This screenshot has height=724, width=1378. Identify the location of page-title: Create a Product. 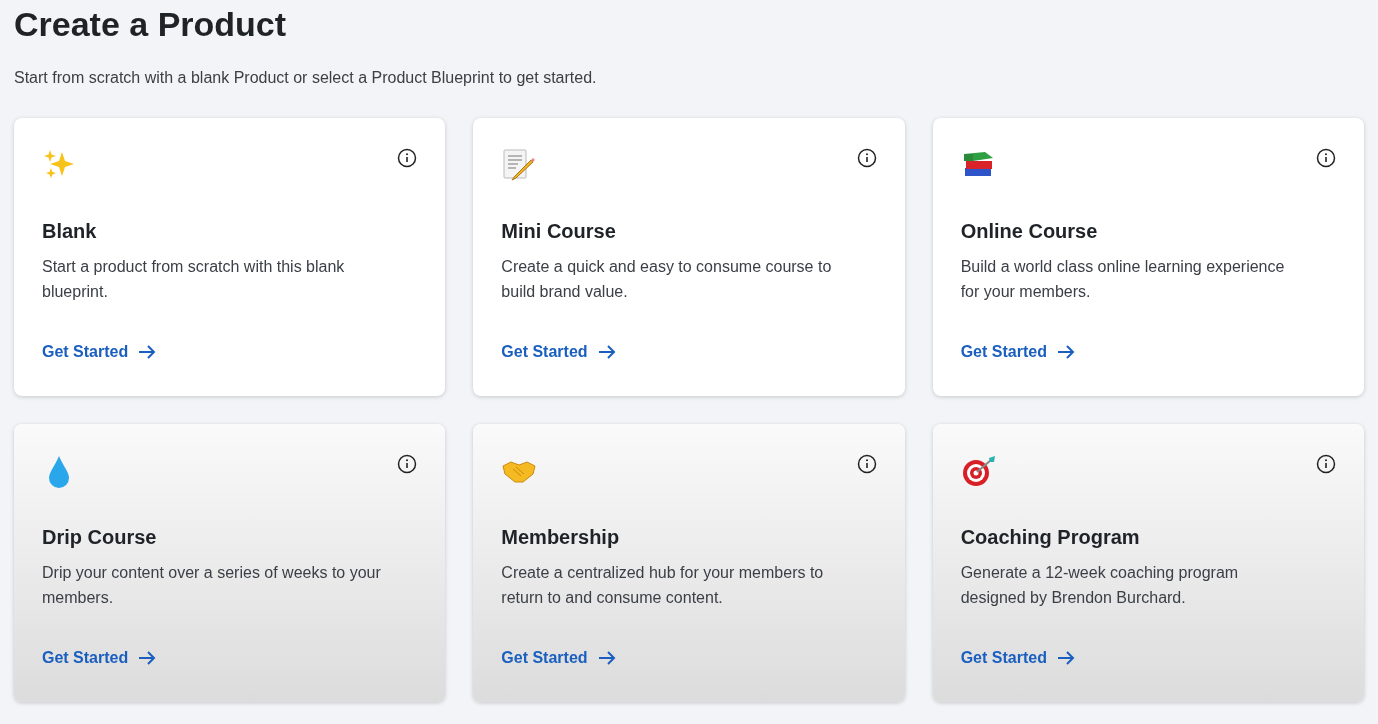
(151, 24).